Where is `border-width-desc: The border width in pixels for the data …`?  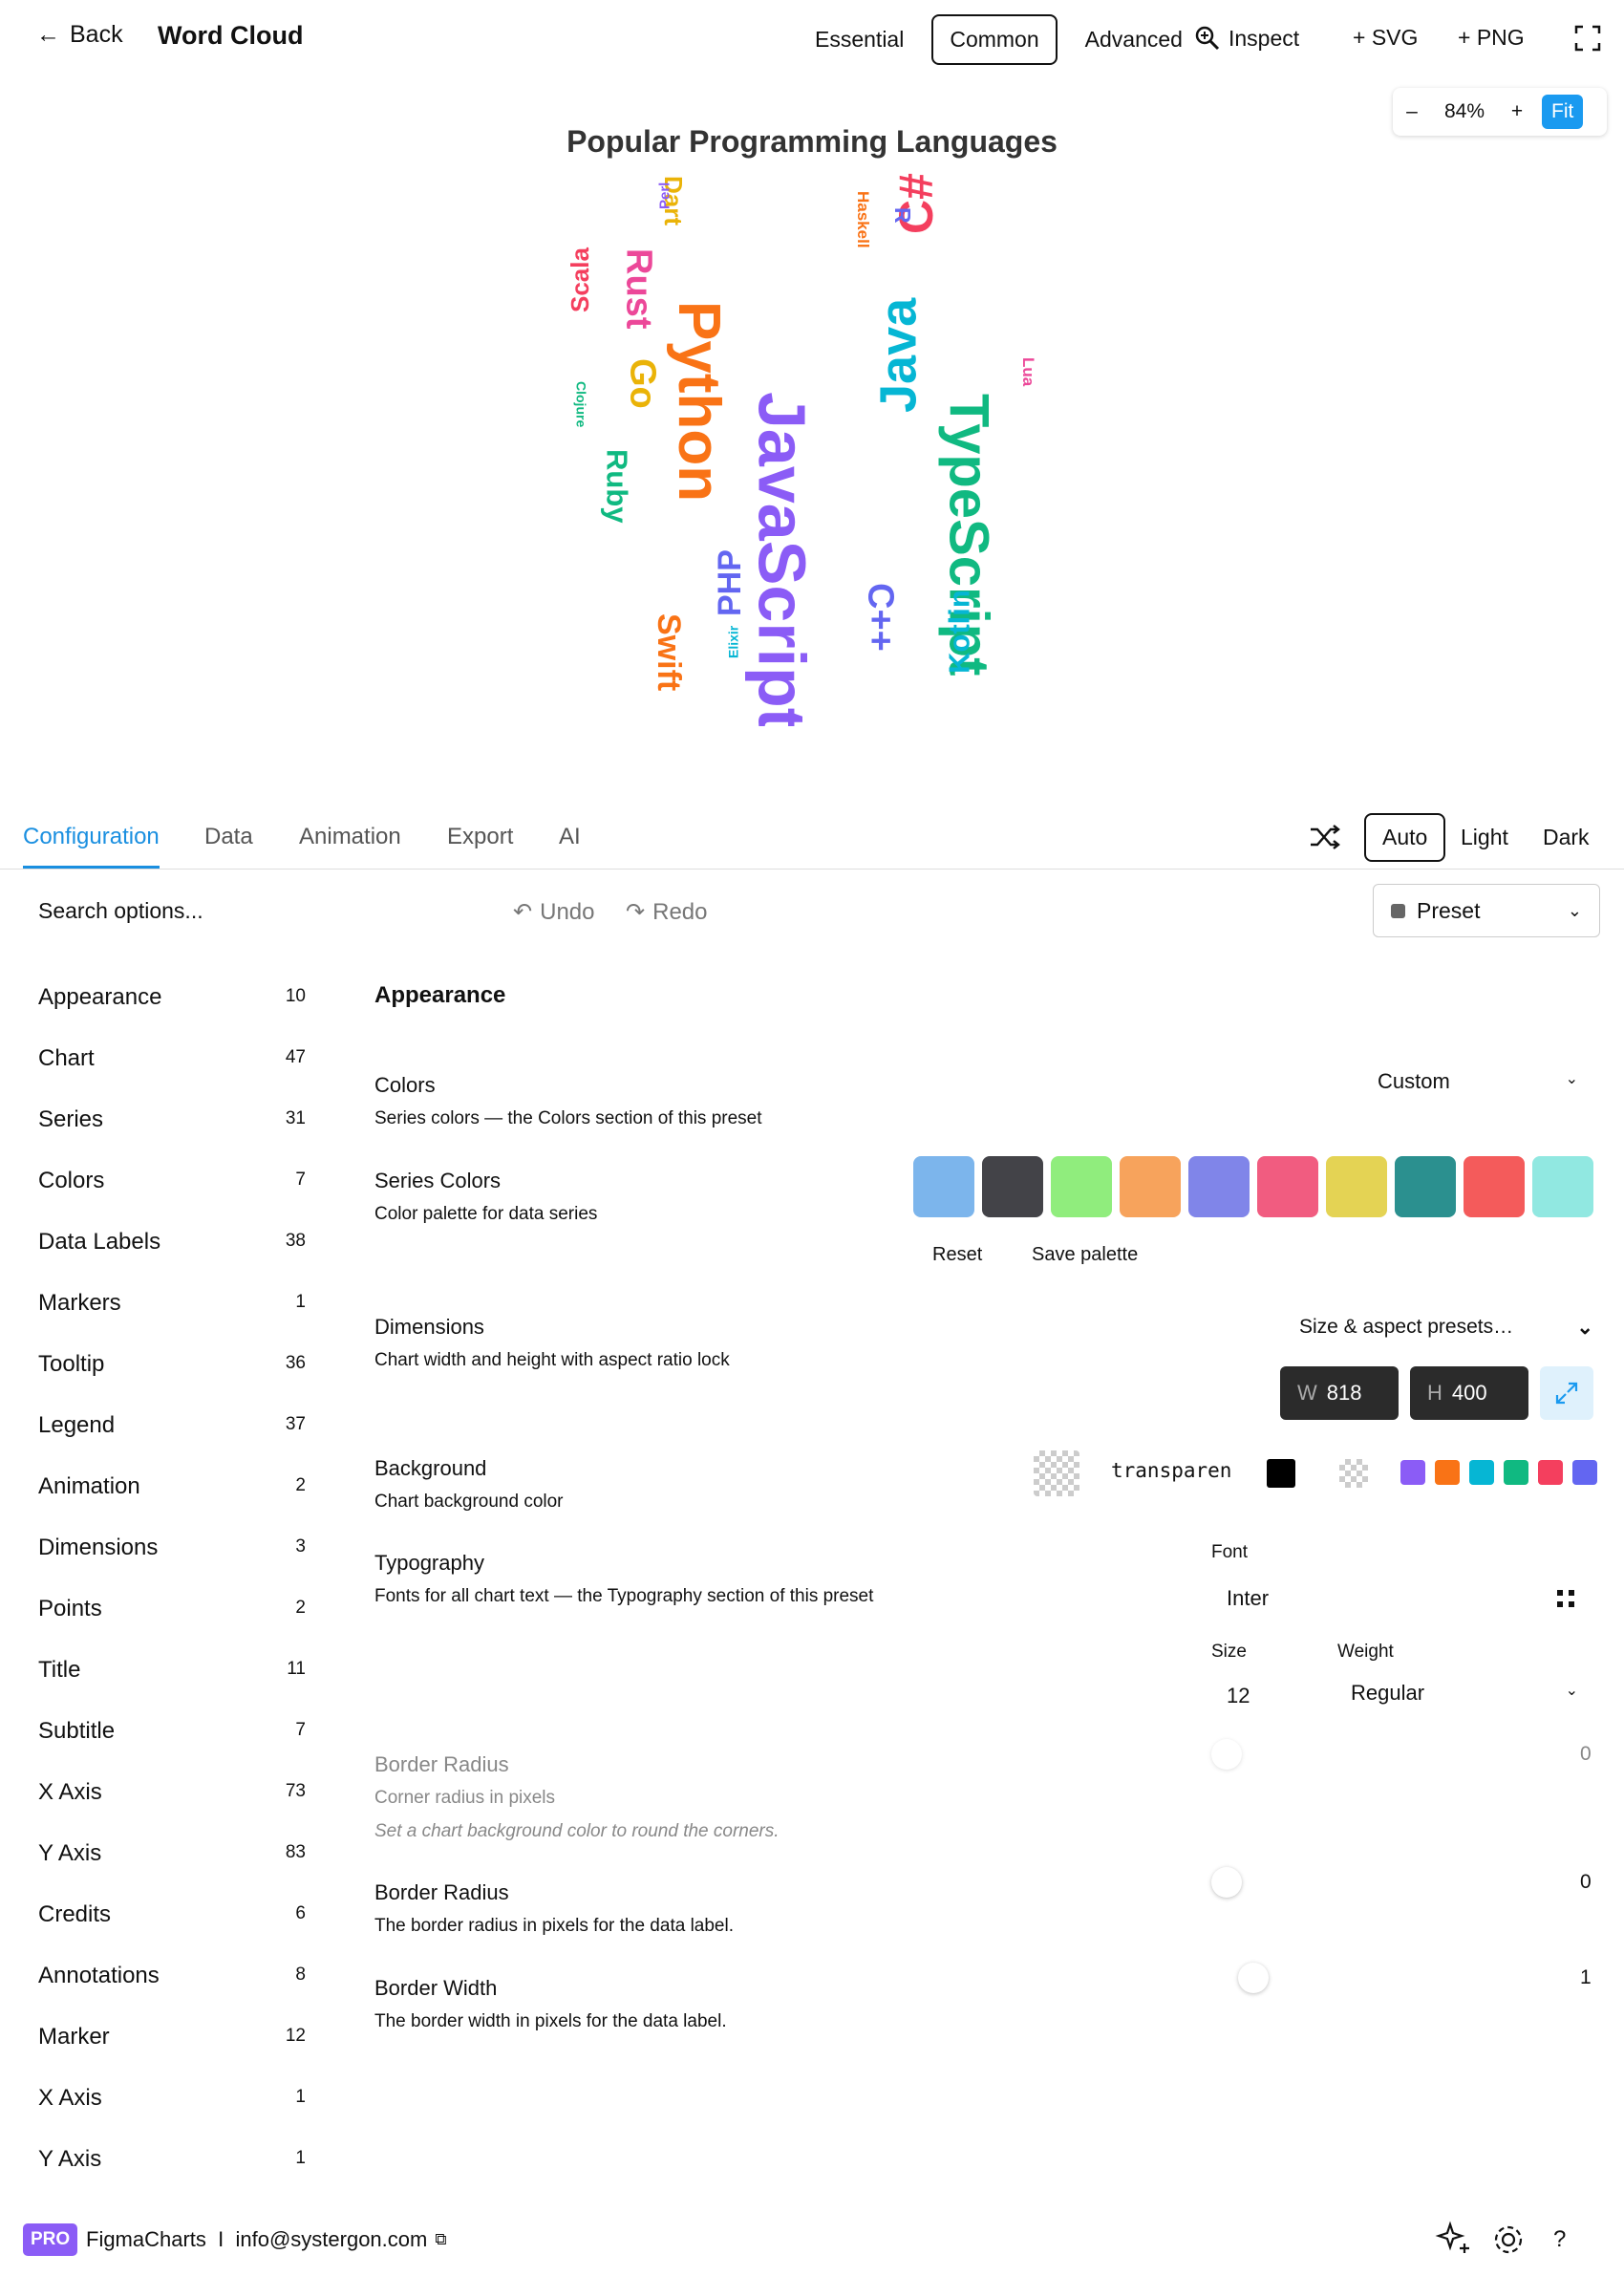
border-width-desc: The border width in pixels for the data … is located at coordinates (551, 2021).